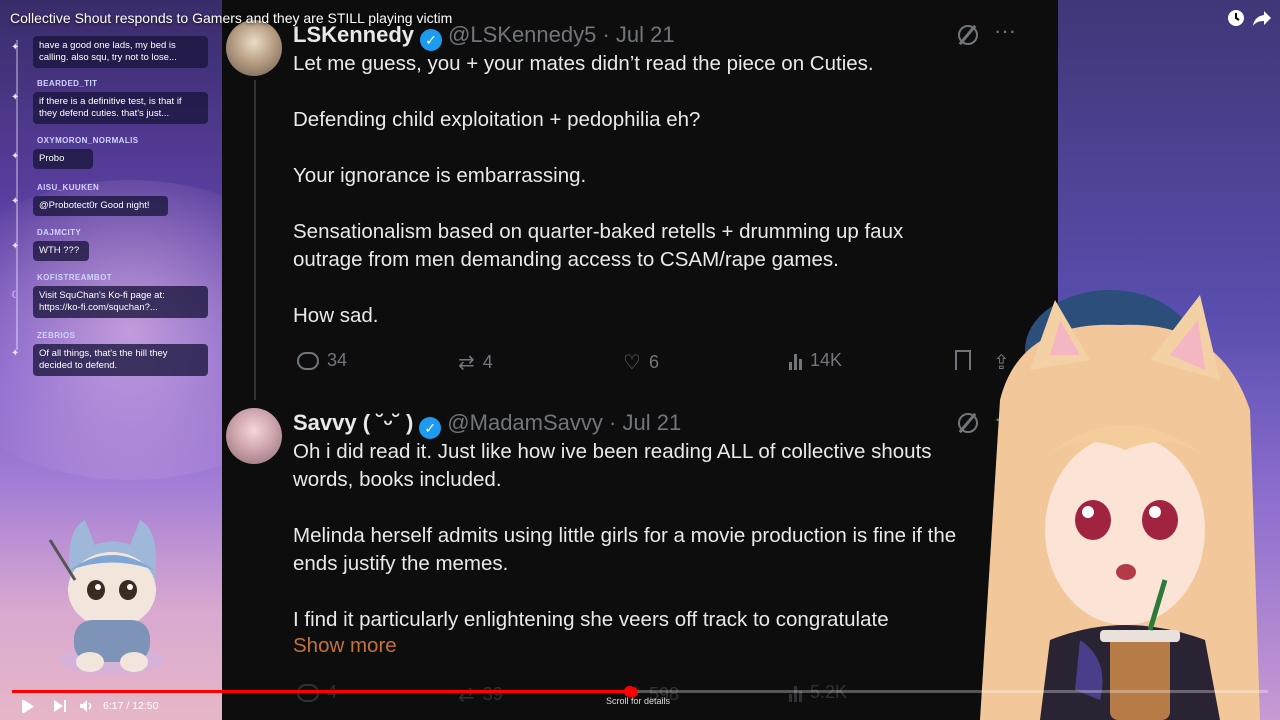  I want to click on grok-icon, so click(968, 35).